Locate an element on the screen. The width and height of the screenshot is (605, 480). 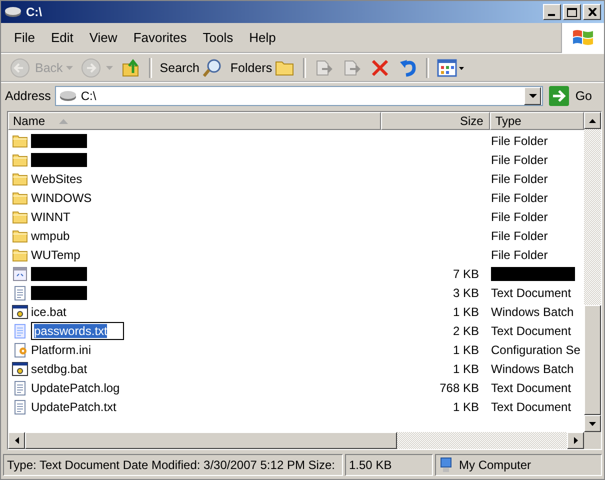
folder-up-icon is located at coordinates (130, 68).